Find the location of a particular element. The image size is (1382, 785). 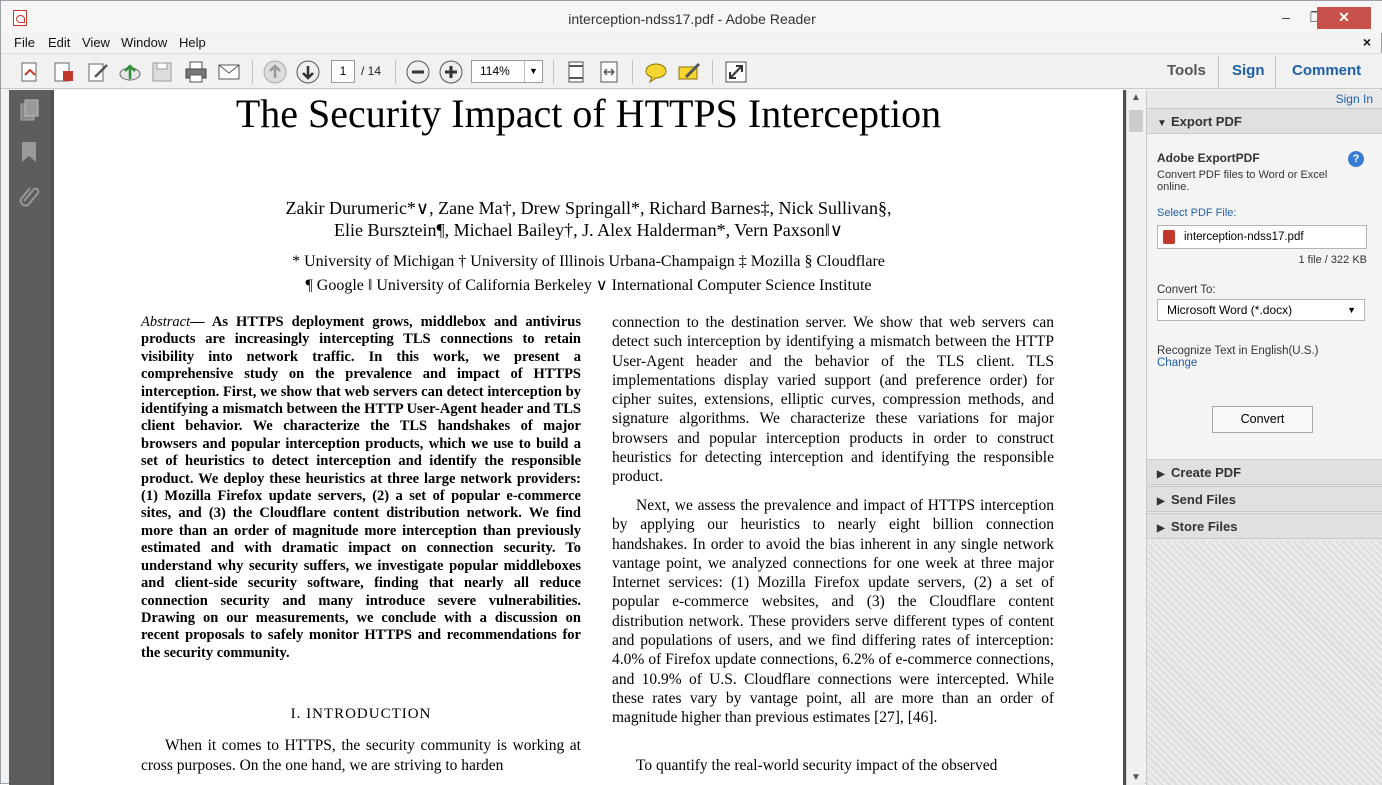

tab-tools: Tools is located at coordinates (1186, 70).